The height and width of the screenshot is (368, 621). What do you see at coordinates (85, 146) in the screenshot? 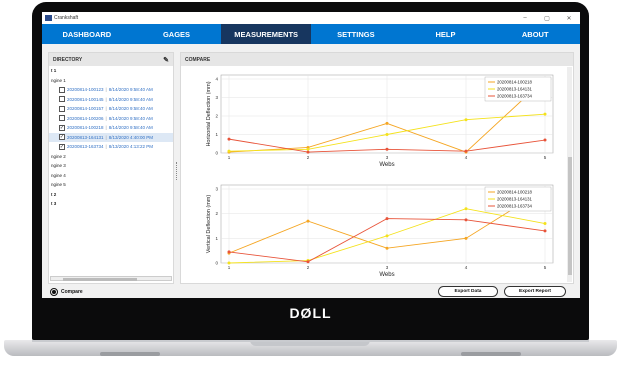
I see `file-id: 20200813-163734` at bounding box center [85, 146].